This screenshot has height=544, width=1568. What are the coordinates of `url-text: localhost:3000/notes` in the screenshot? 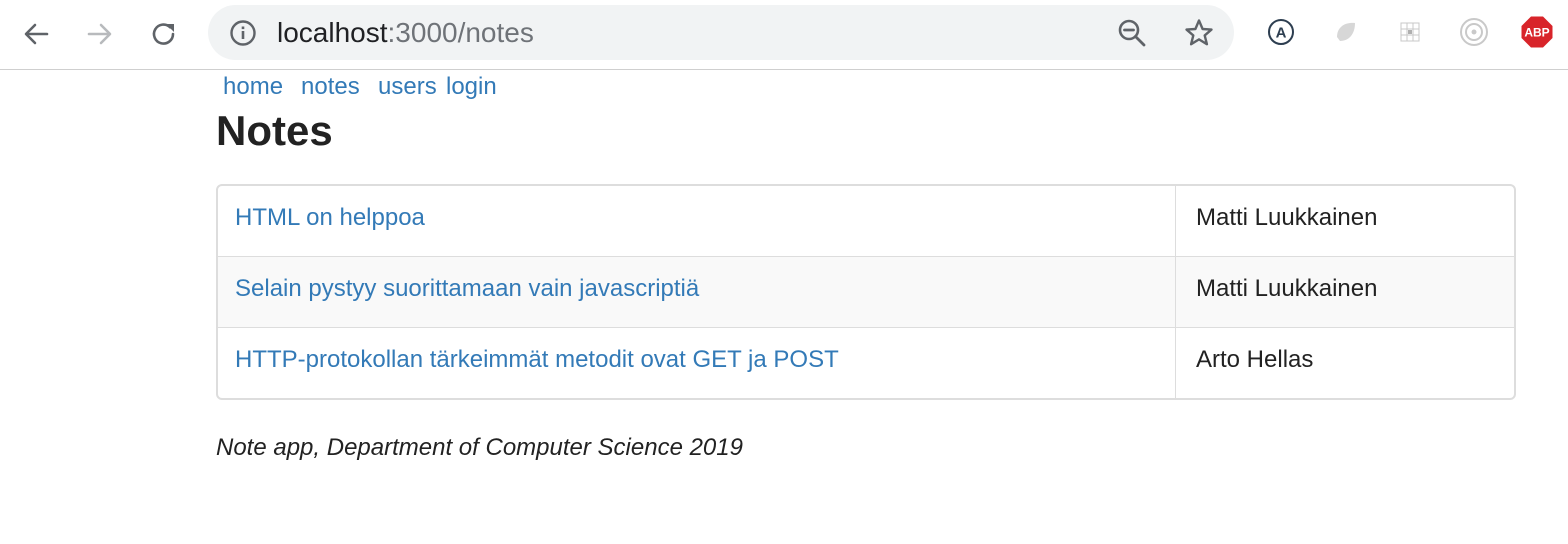 It's located at (405, 33).